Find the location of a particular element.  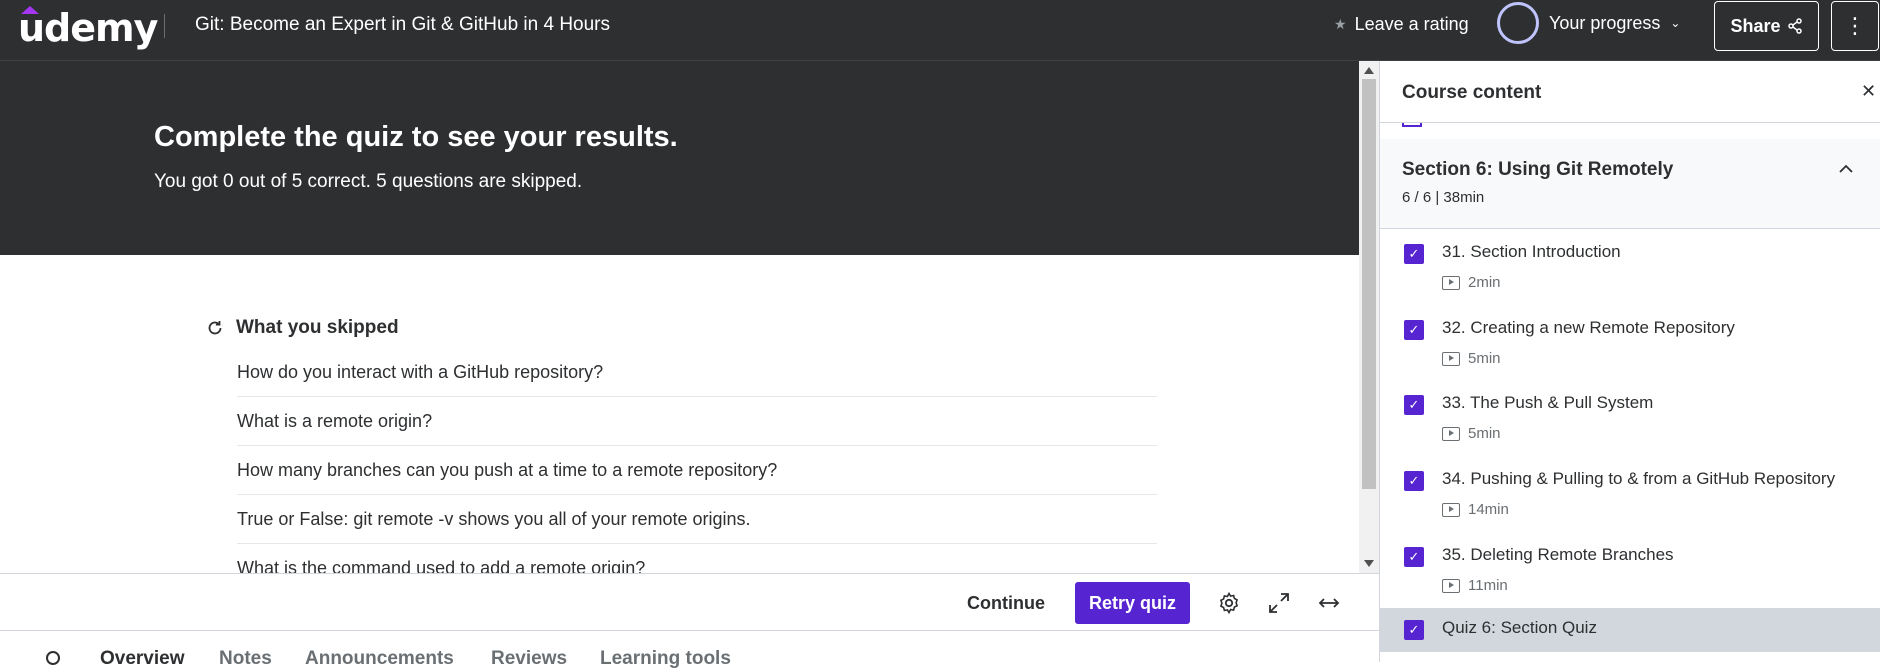

share-icon is located at coordinates (1794, 26).